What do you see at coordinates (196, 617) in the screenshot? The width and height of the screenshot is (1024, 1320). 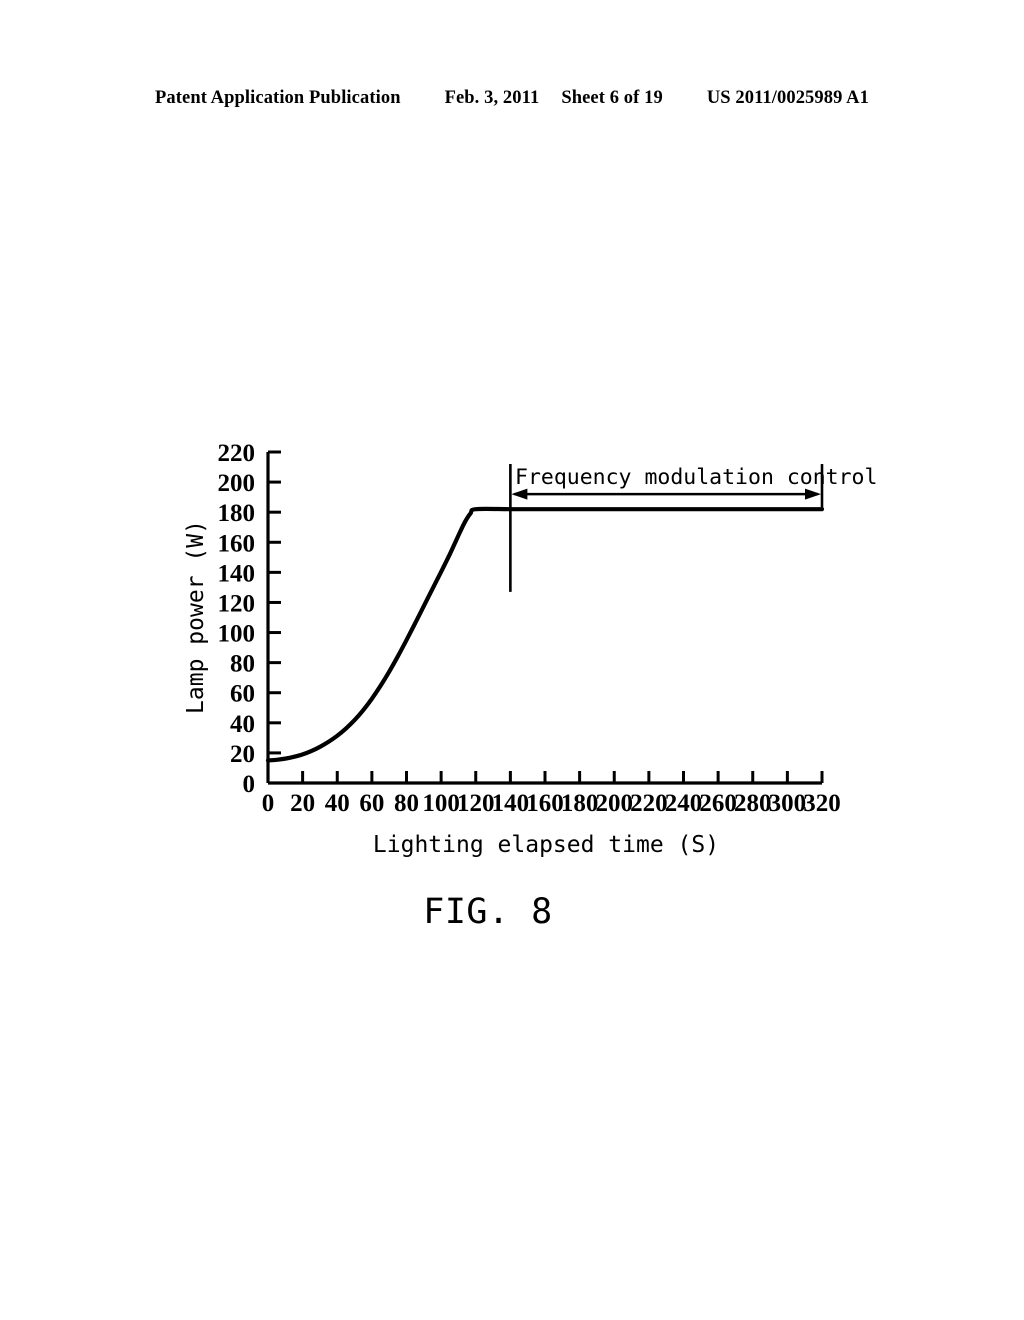 I see `y-axis-title: Lamp power (W)` at bounding box center [196, 617].